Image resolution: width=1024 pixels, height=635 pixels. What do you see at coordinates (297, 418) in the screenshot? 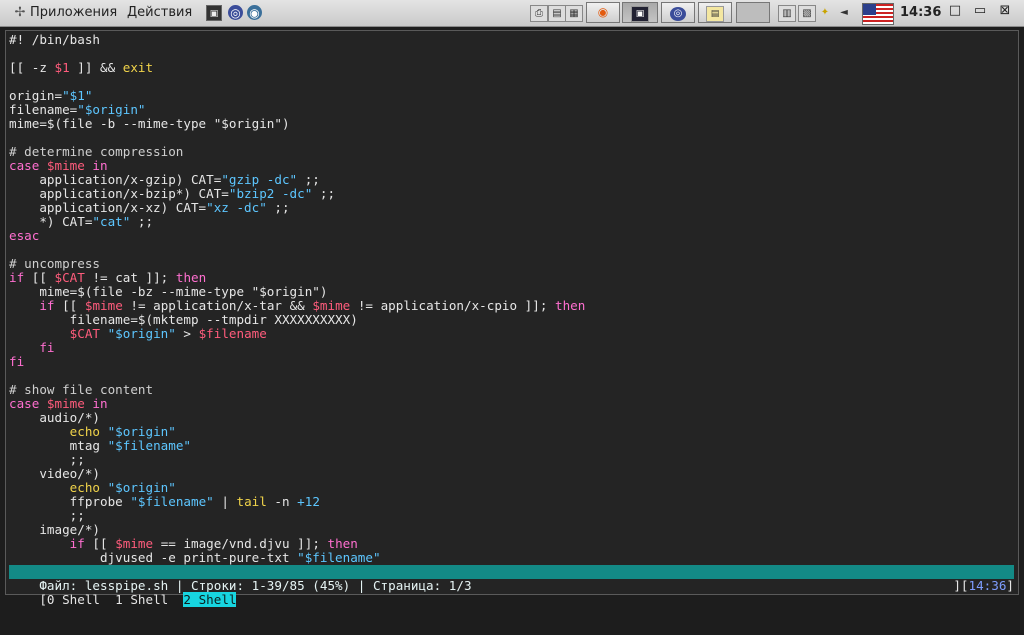
I see `code-line: audio/*)` at bounding box center [297, 418].